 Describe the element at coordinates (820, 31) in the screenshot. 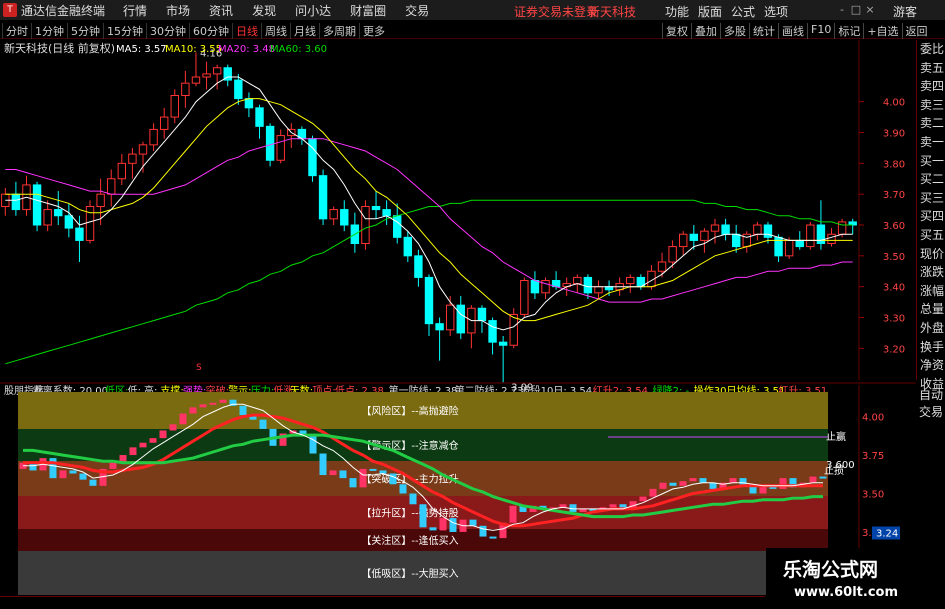

I see `tool-5: F10` at that location.